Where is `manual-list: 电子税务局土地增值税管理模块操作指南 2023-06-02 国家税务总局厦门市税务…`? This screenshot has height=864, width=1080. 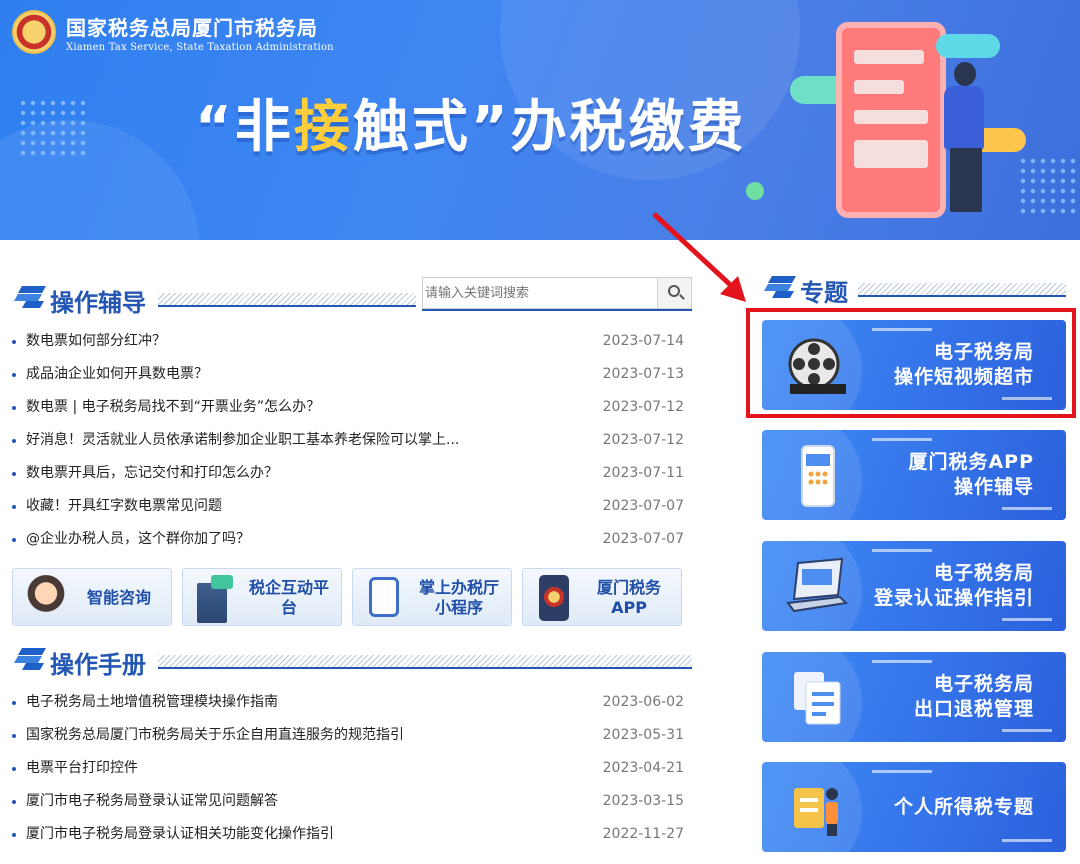 manual-list: 电子税务局土地增值税管理模块操作指南 2023-06-02 国家税务总局厦门市税务… is located at coordinates (348, 768).